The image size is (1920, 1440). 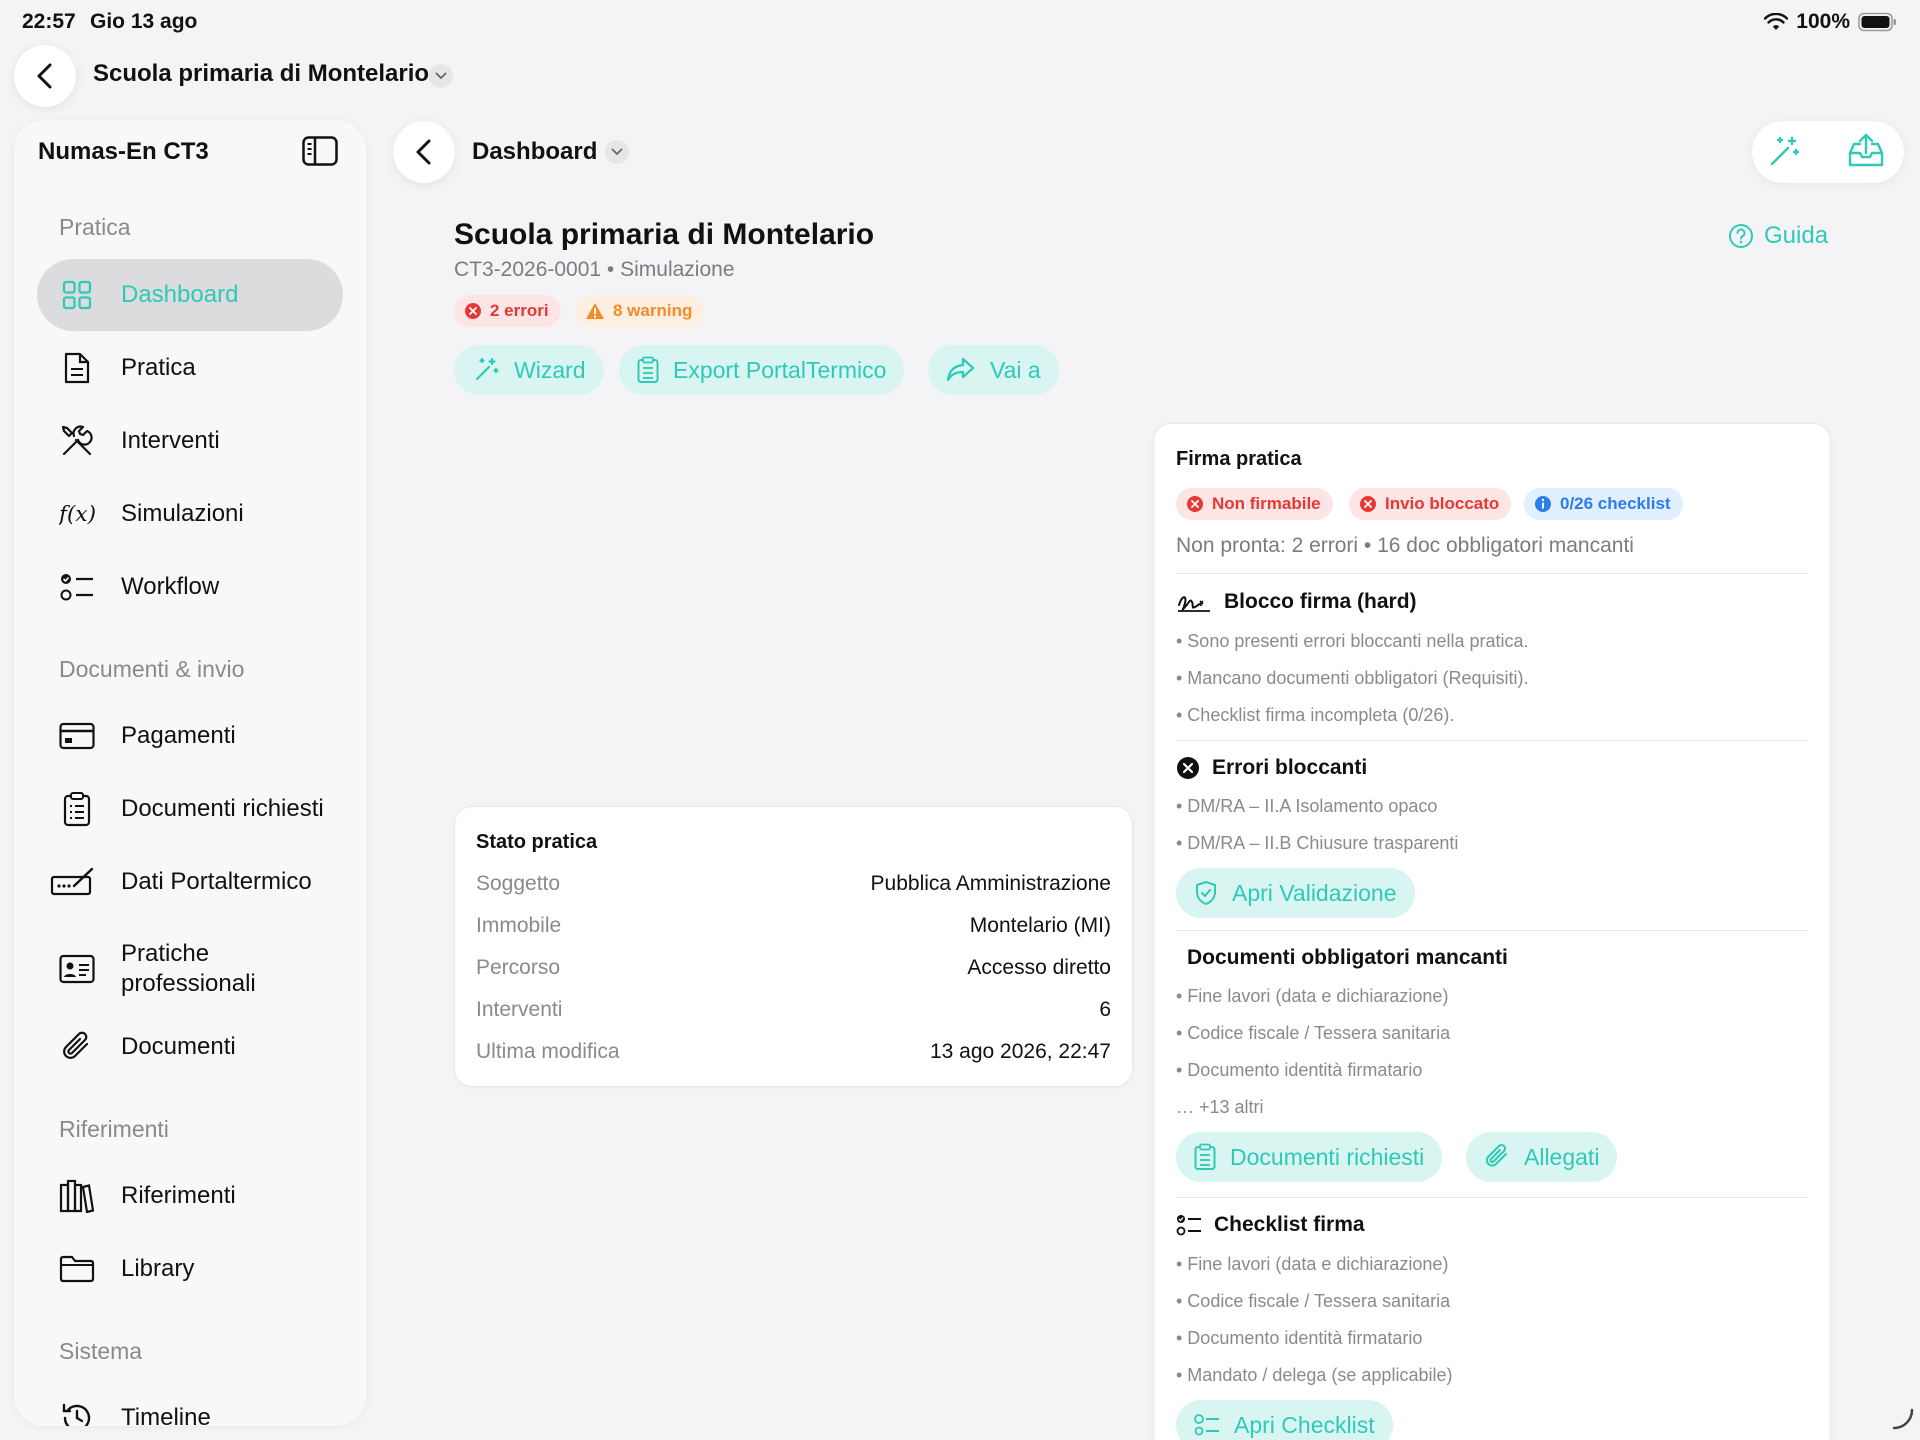 I want to click on help-circle-icon, so click(x=1741, y=236).